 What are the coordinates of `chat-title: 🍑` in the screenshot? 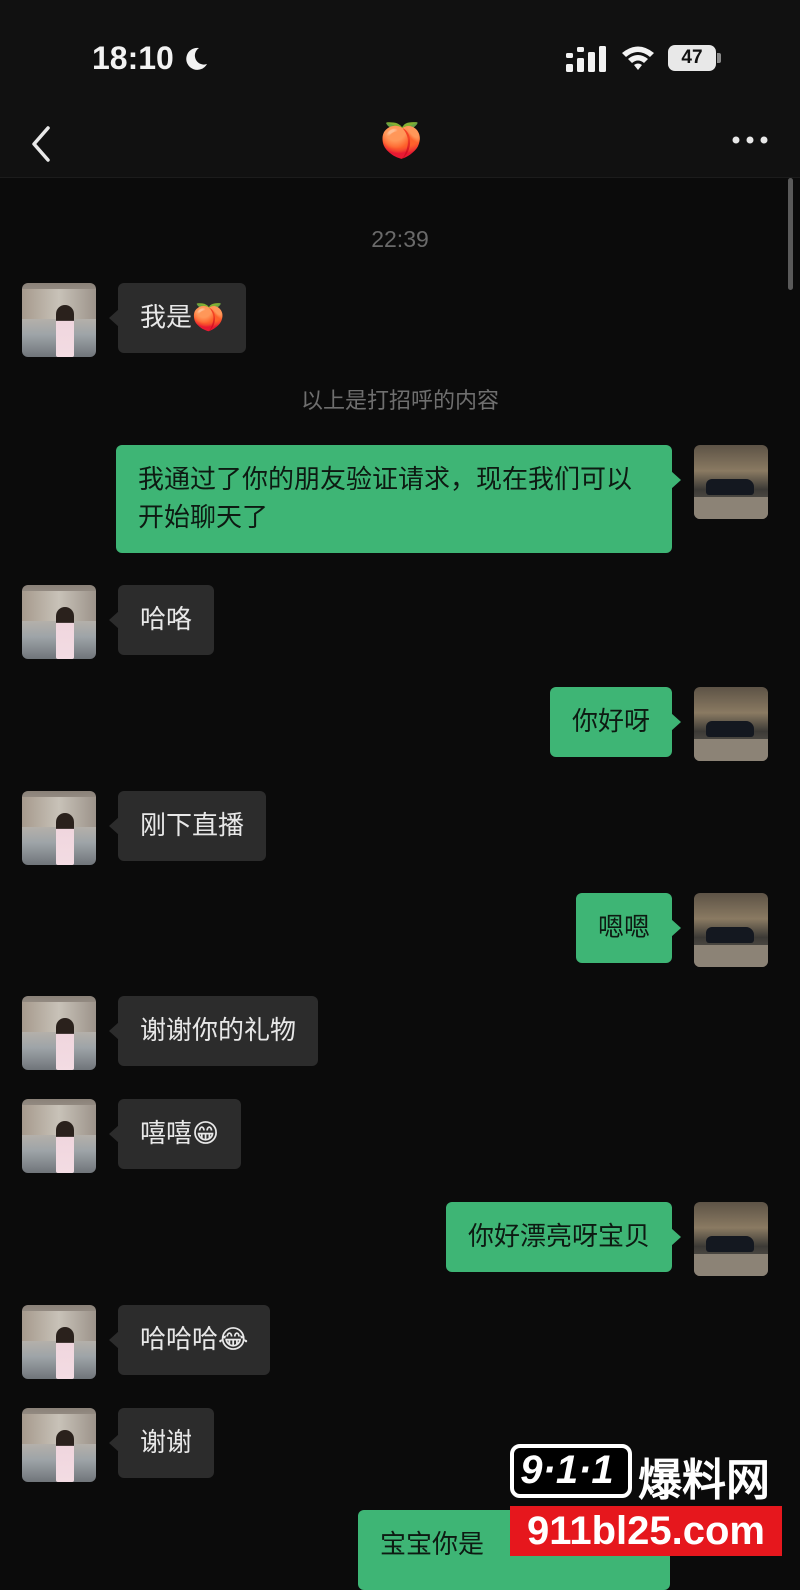 It's located at (401, 141).